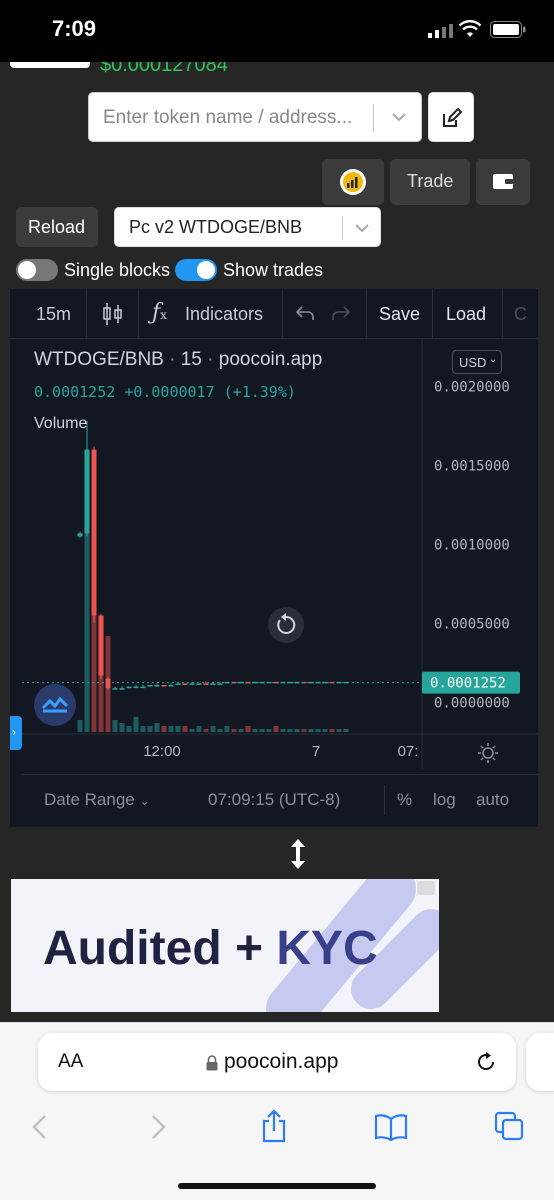 The image size is (554, 1200). I want to click on wallet-button, so click(503, 182).